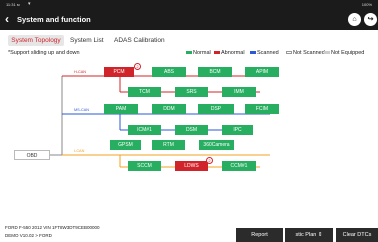 This screenshot has width=378, height=242. What do you see at coordinates (215, 72) in the screenshot?
I see `module-bcm: BCM` at bounding box center [215, 72].